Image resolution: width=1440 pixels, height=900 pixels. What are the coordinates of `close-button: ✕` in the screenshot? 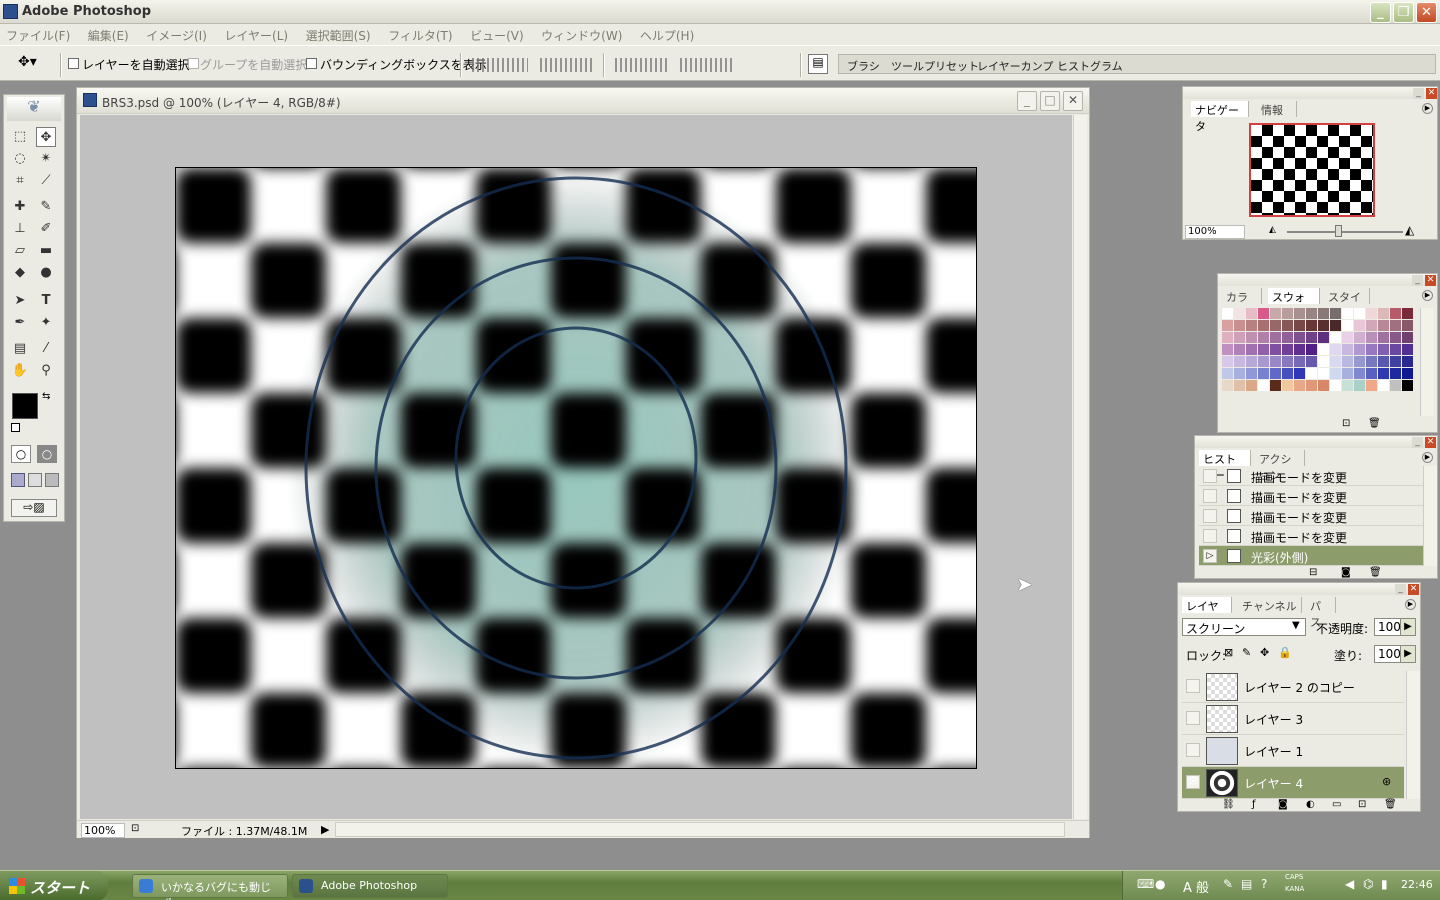 It's located at (1426, 12).